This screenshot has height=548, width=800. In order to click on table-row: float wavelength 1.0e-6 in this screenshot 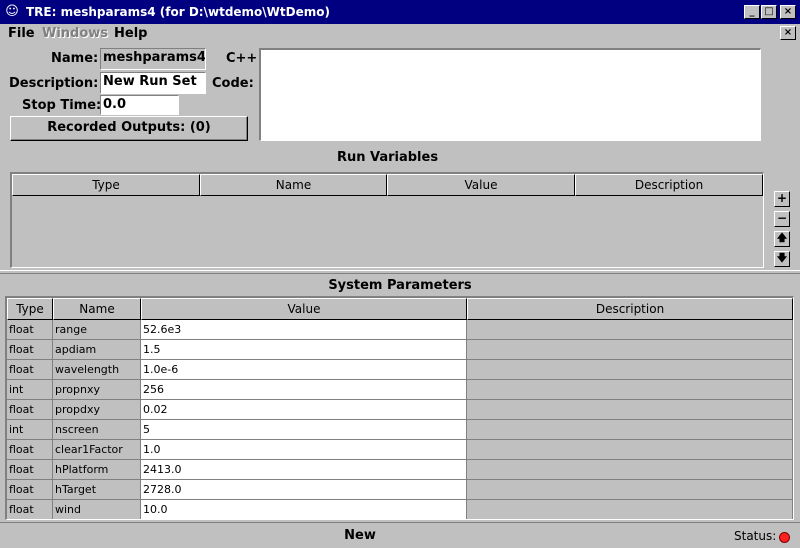, I will do `click(400, 370)`.